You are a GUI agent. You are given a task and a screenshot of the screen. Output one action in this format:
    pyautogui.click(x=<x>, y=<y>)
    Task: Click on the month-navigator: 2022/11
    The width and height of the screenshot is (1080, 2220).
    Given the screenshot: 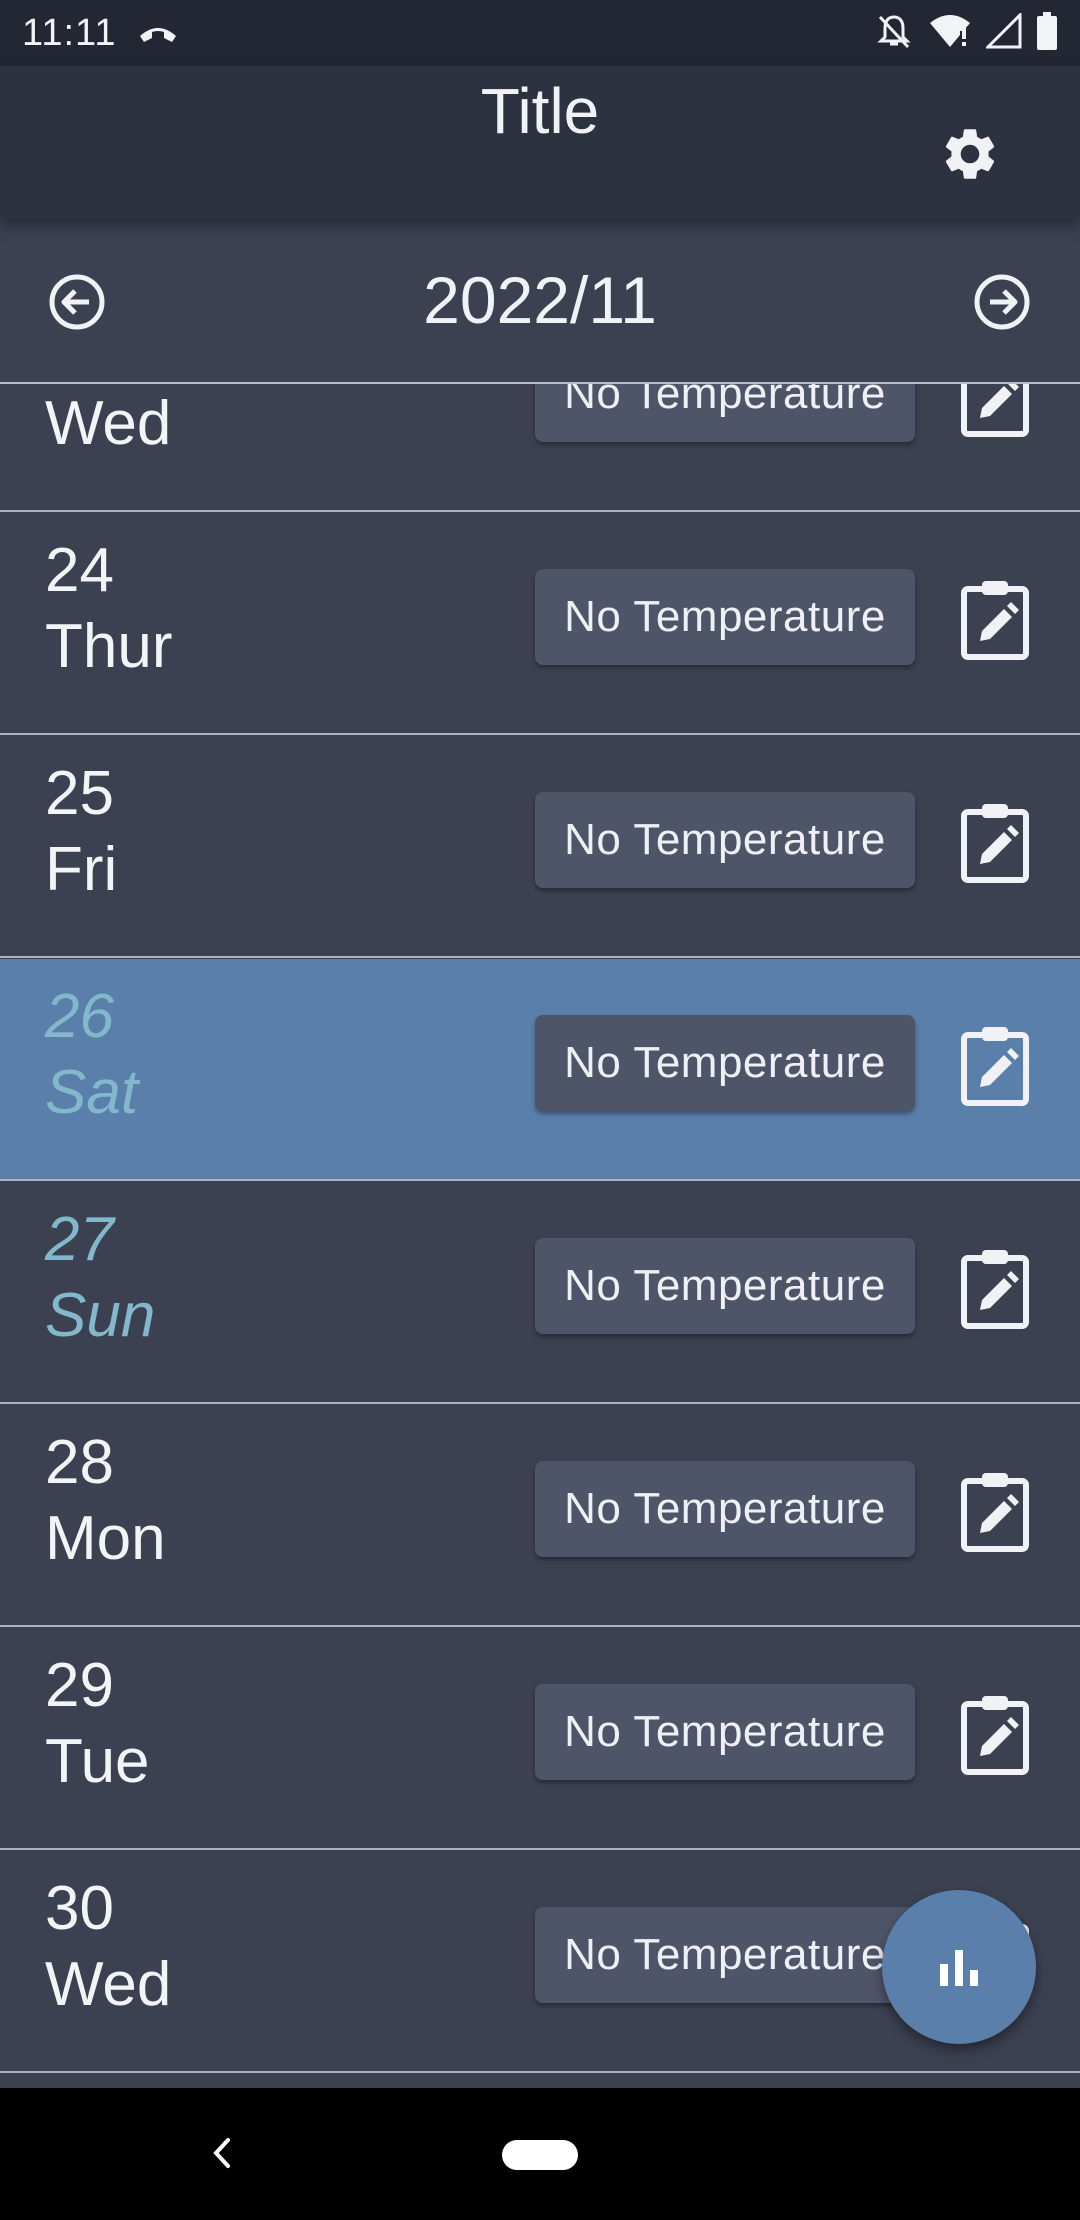 What is the action you would take?
    pyautogui.click(x=540, y=301)
    